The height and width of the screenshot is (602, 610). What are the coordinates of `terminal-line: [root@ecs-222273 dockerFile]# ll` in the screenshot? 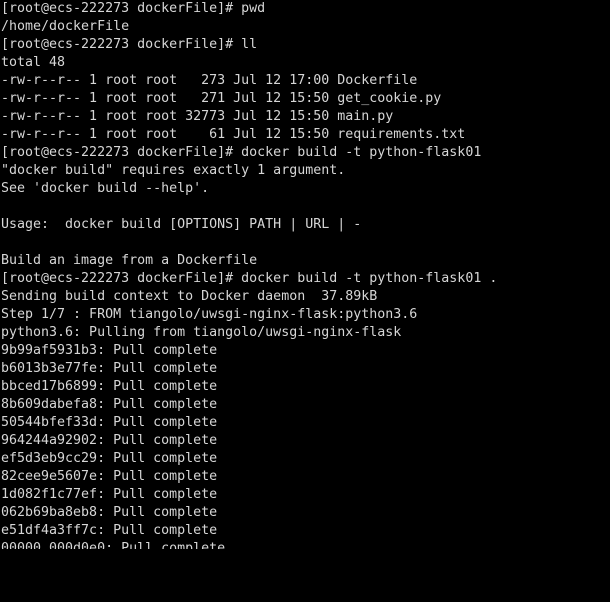 It's located at (129, 44).